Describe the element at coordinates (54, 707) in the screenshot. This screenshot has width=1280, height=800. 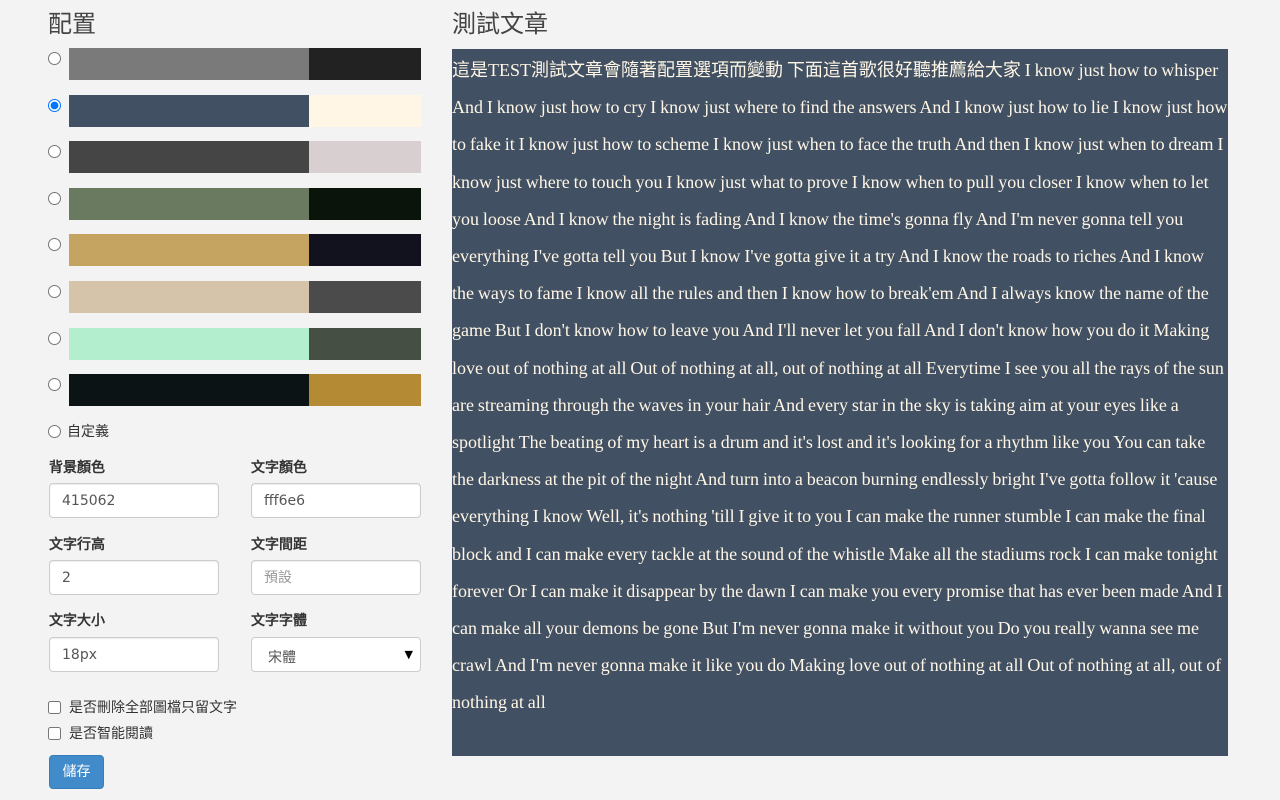
I see `remove-images-checkbox` at that location.